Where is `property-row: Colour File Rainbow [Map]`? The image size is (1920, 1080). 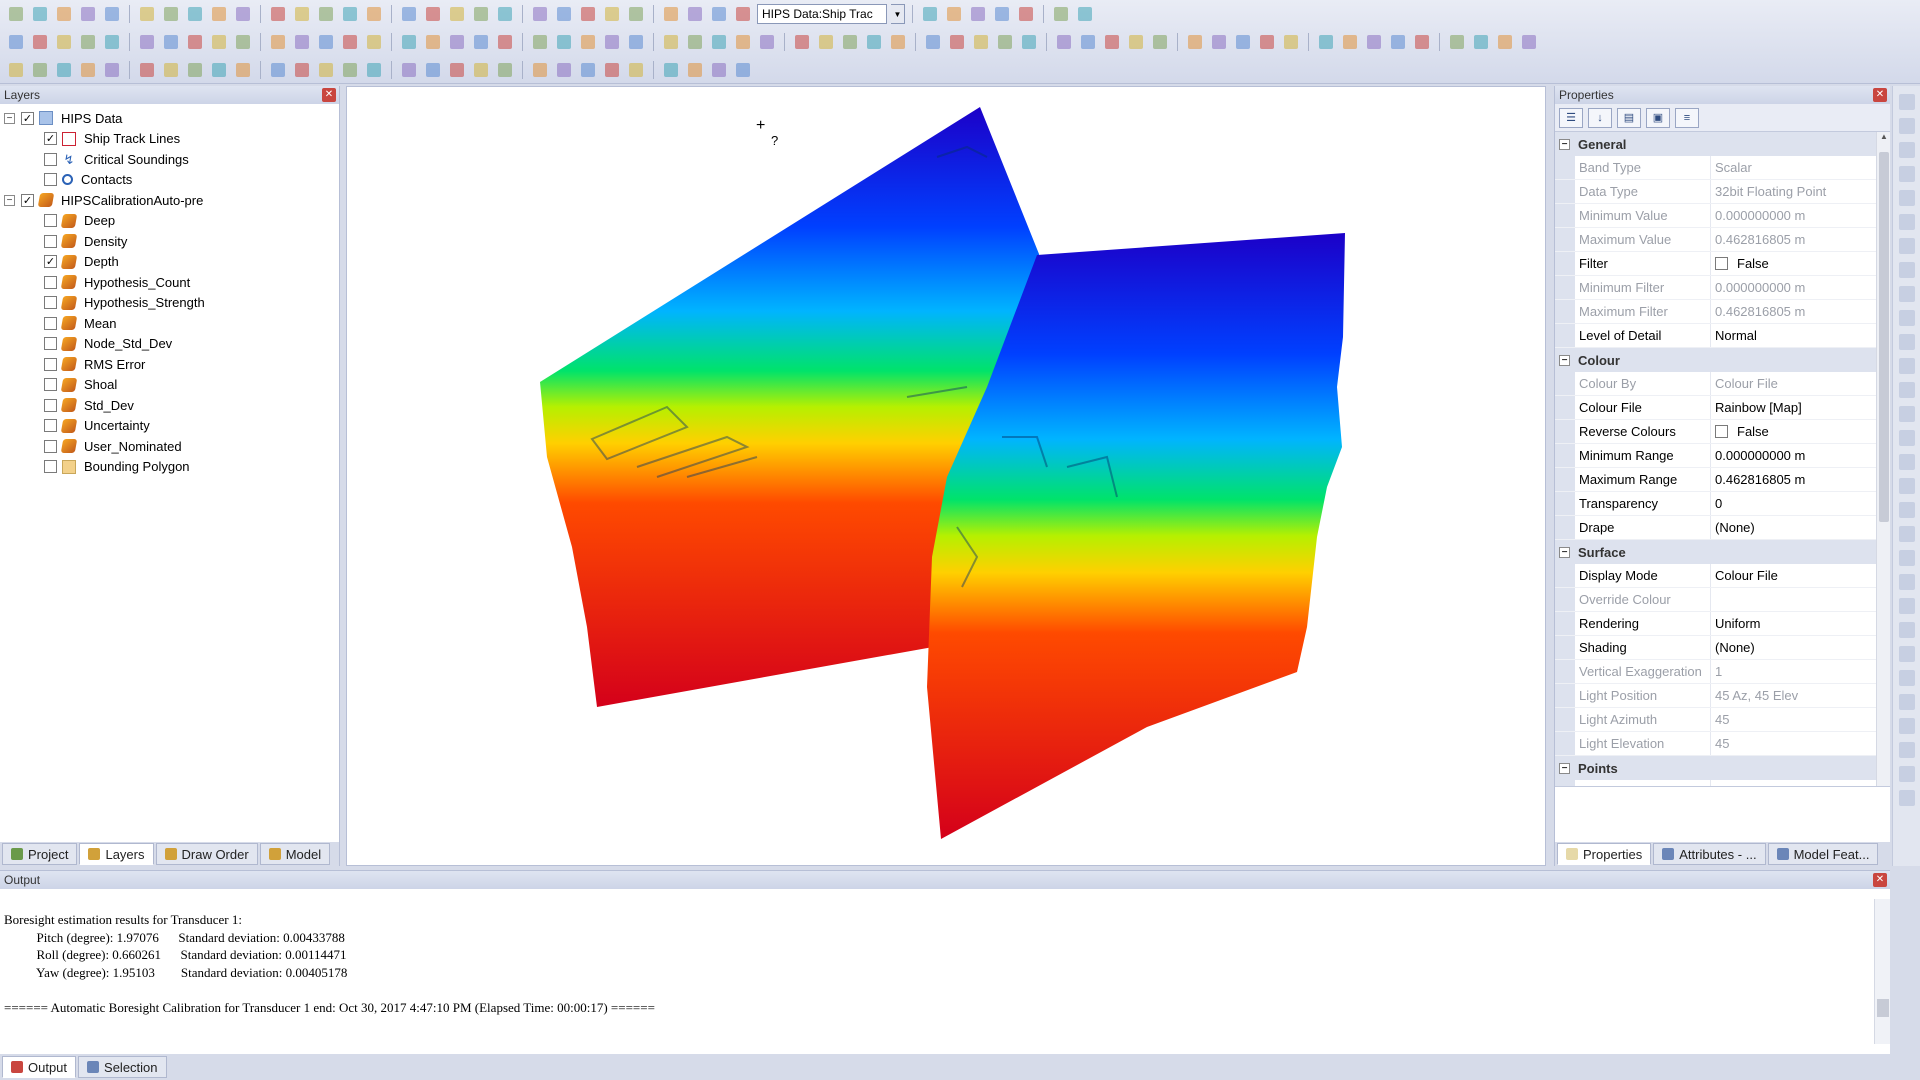
property-row: Colour File Rainbow [Map] is located at coordinates (1722, 408).